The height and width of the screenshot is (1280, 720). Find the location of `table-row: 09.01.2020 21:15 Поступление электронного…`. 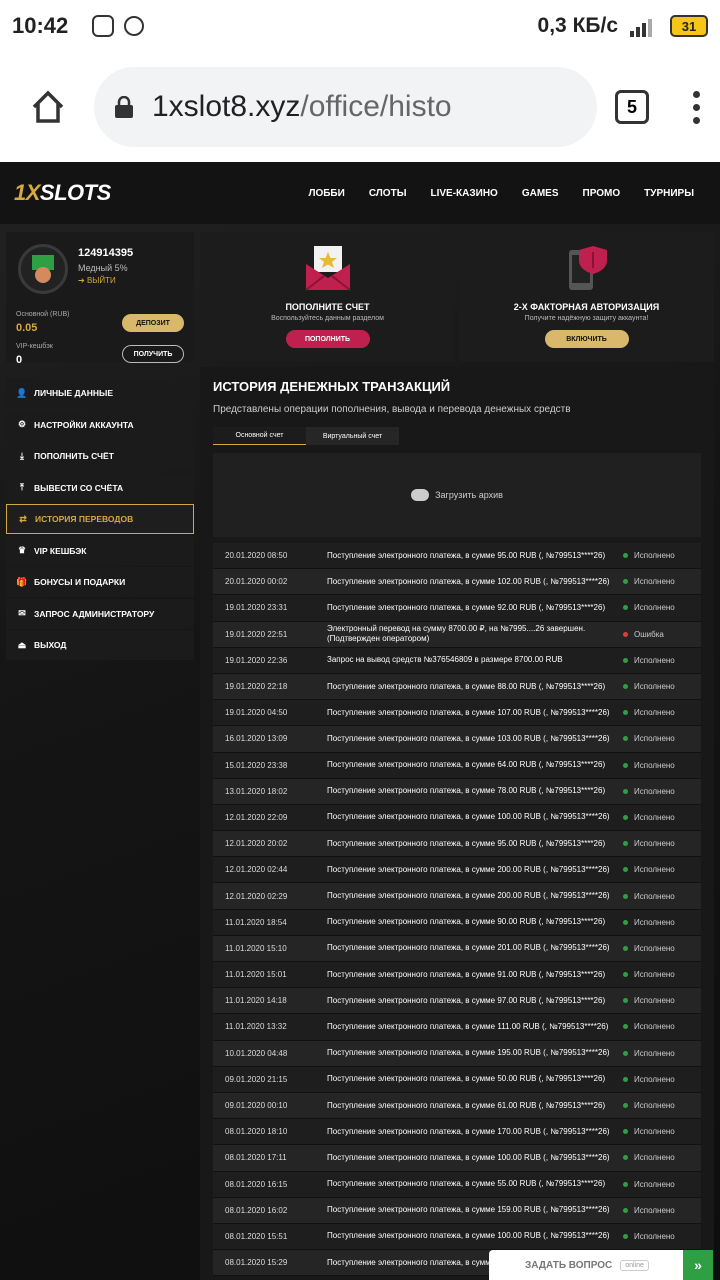

table-row: 09.01.2020 21:15 Поступление электронного… is located at coordinates (457, 1079).